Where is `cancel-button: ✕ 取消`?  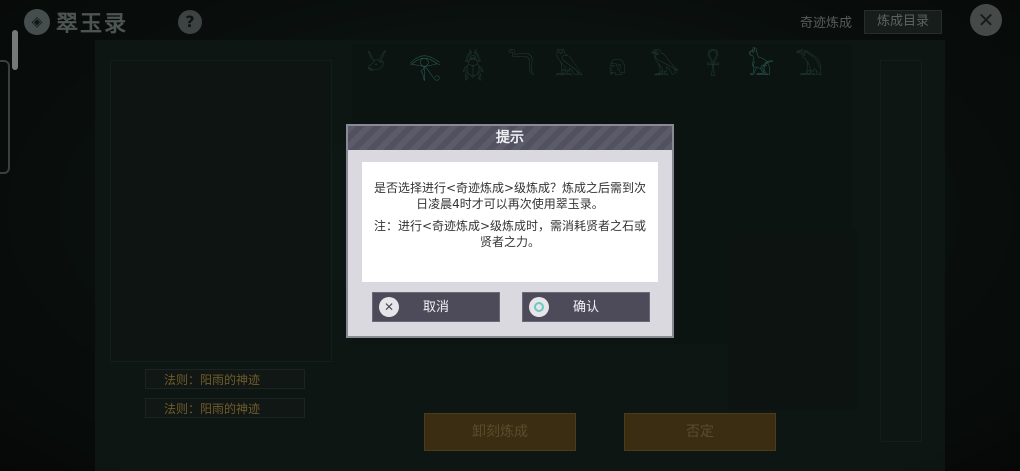 cancel-button: ✕ 取消 is located at coordinates (436, 307).